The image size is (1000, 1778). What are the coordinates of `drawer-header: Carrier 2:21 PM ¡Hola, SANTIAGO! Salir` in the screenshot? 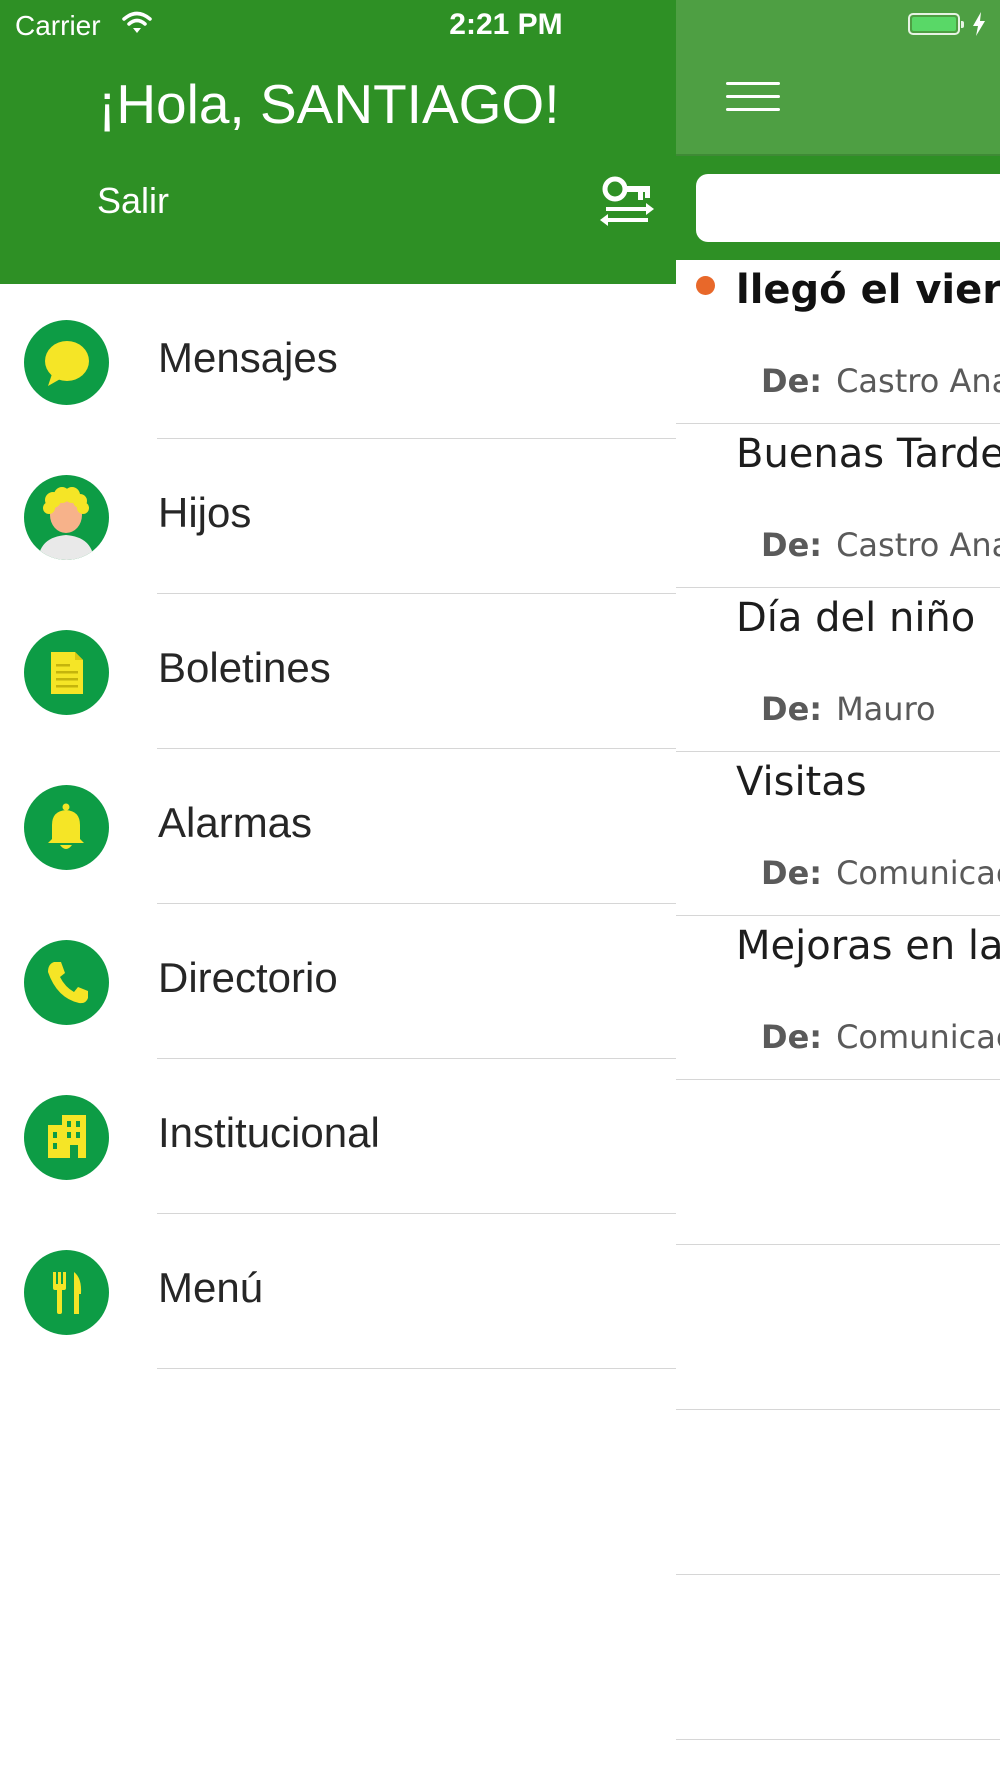 It's located at (338, 142).